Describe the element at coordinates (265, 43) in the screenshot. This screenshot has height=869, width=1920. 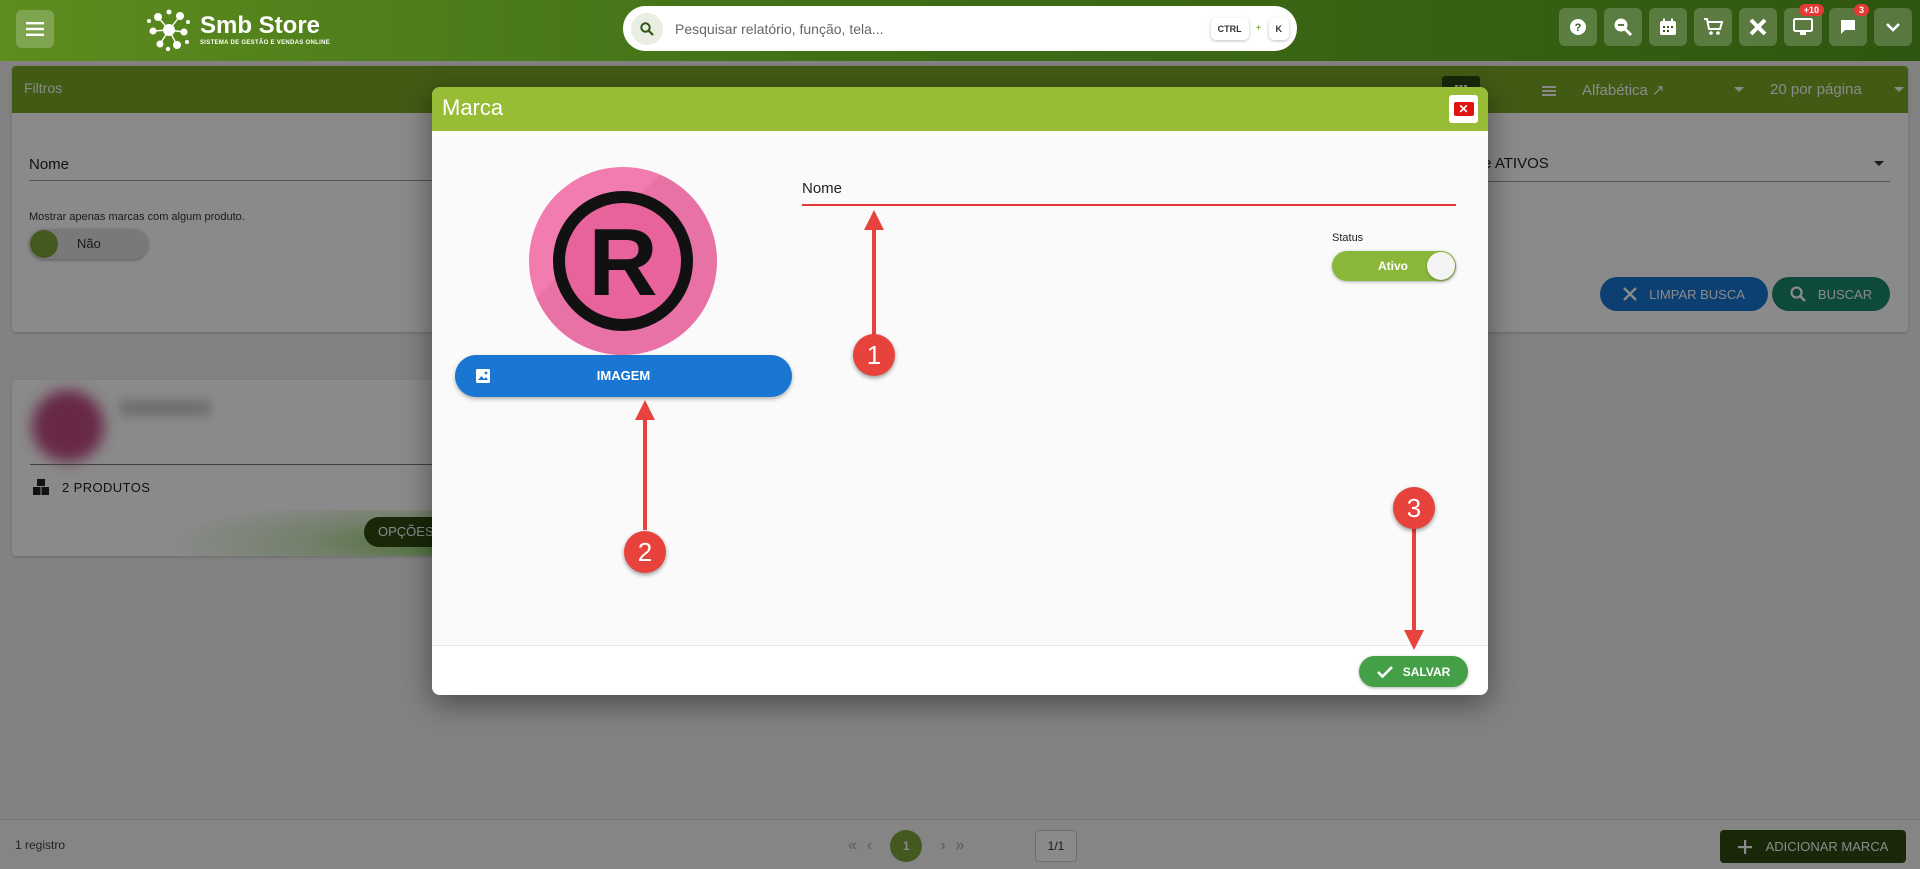
I see `logo-subtitle: SISTEMA DE GESTÃO E VENDAS ONLINE` at that location.